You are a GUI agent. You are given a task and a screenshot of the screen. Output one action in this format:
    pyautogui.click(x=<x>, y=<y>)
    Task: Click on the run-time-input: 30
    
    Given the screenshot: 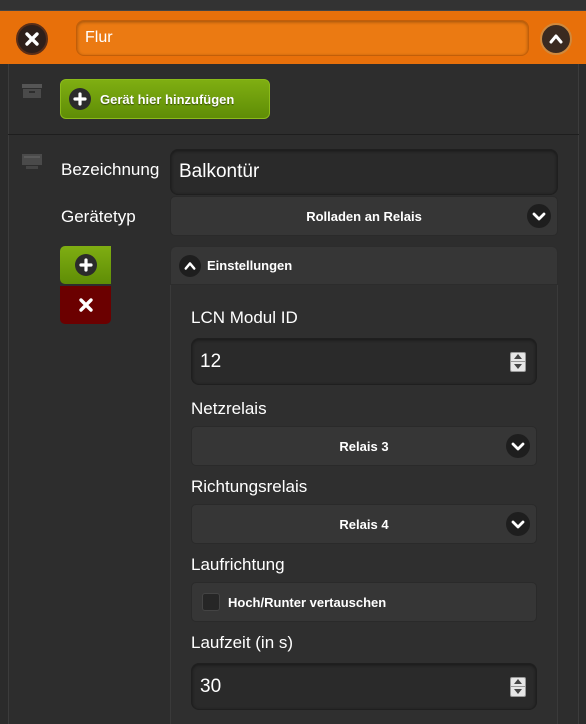 What is the action you would take?
    pyautogui.click(x=364, y=686)
    